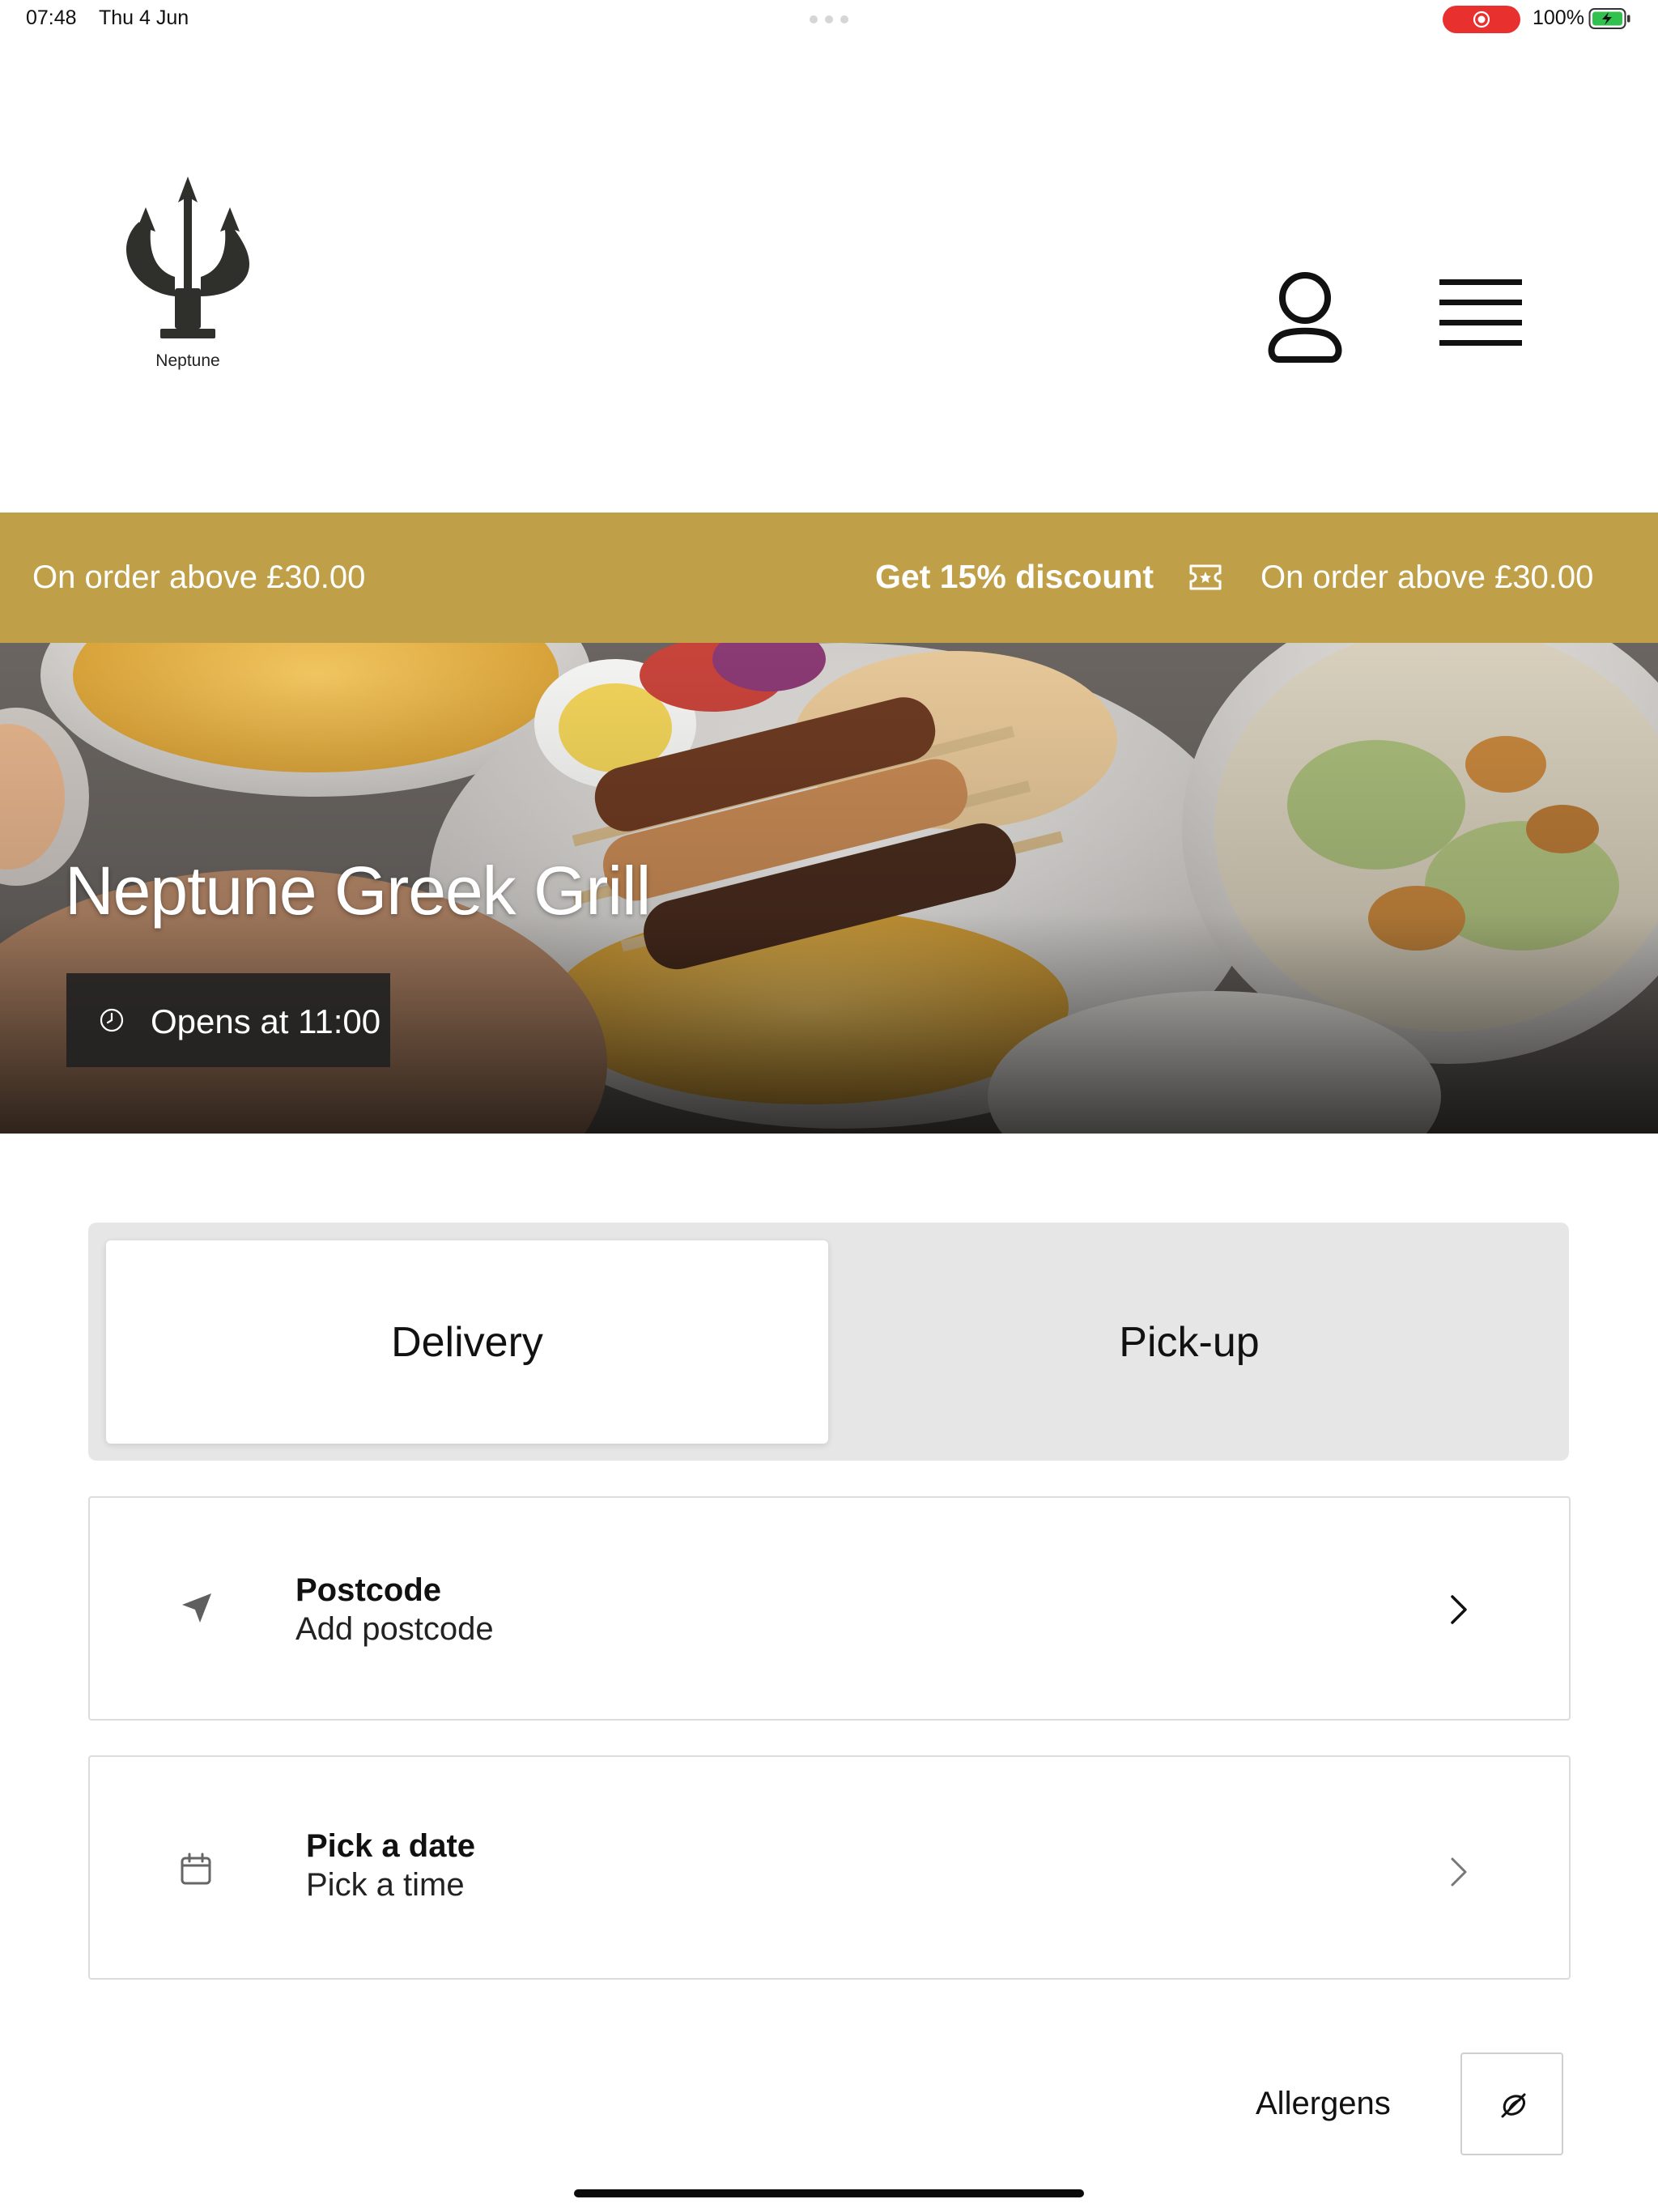 The width and height of the screenshot is (1658, 2212). Describe the element at coordinates (1323, 2104) in the screenshot. I see `allergens-label: Allergens` at that location.